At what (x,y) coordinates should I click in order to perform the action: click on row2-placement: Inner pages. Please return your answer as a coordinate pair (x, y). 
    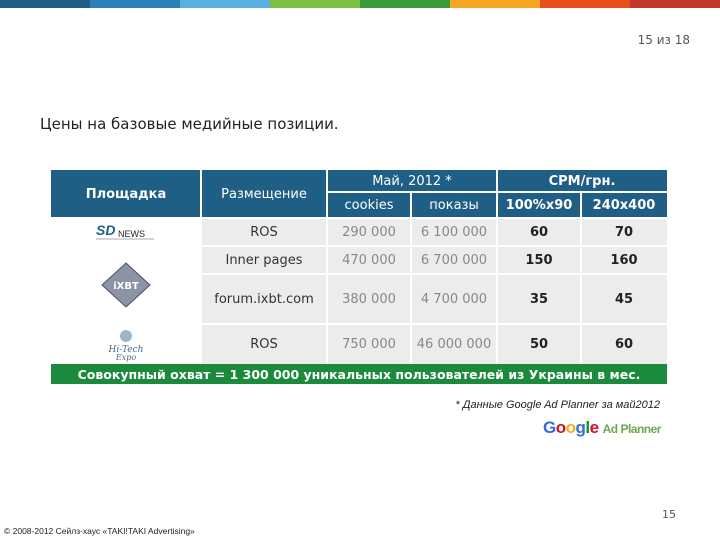
    Looking at the image, I should click on (264, 260).